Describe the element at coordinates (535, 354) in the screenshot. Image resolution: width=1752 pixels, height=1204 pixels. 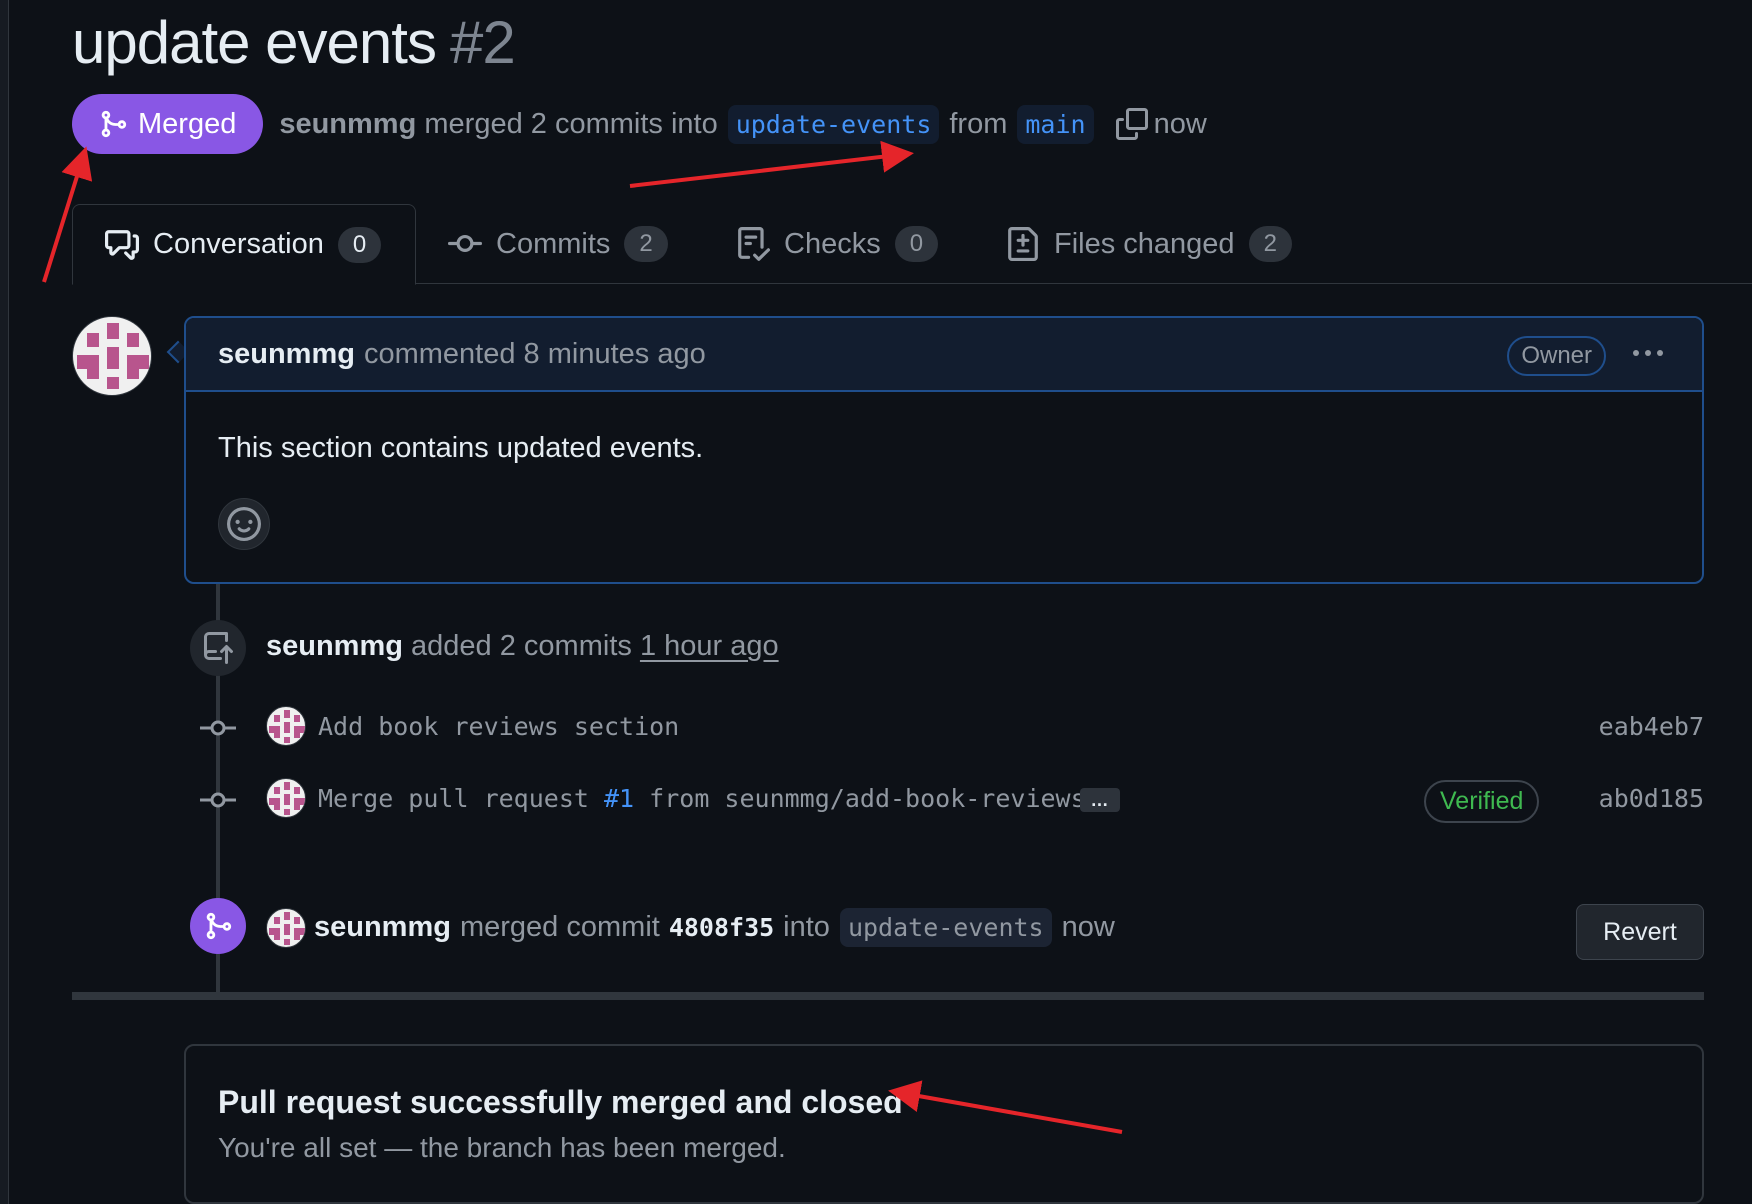
I see `comment-timestamp: commented 8 minutes ago` at that location.